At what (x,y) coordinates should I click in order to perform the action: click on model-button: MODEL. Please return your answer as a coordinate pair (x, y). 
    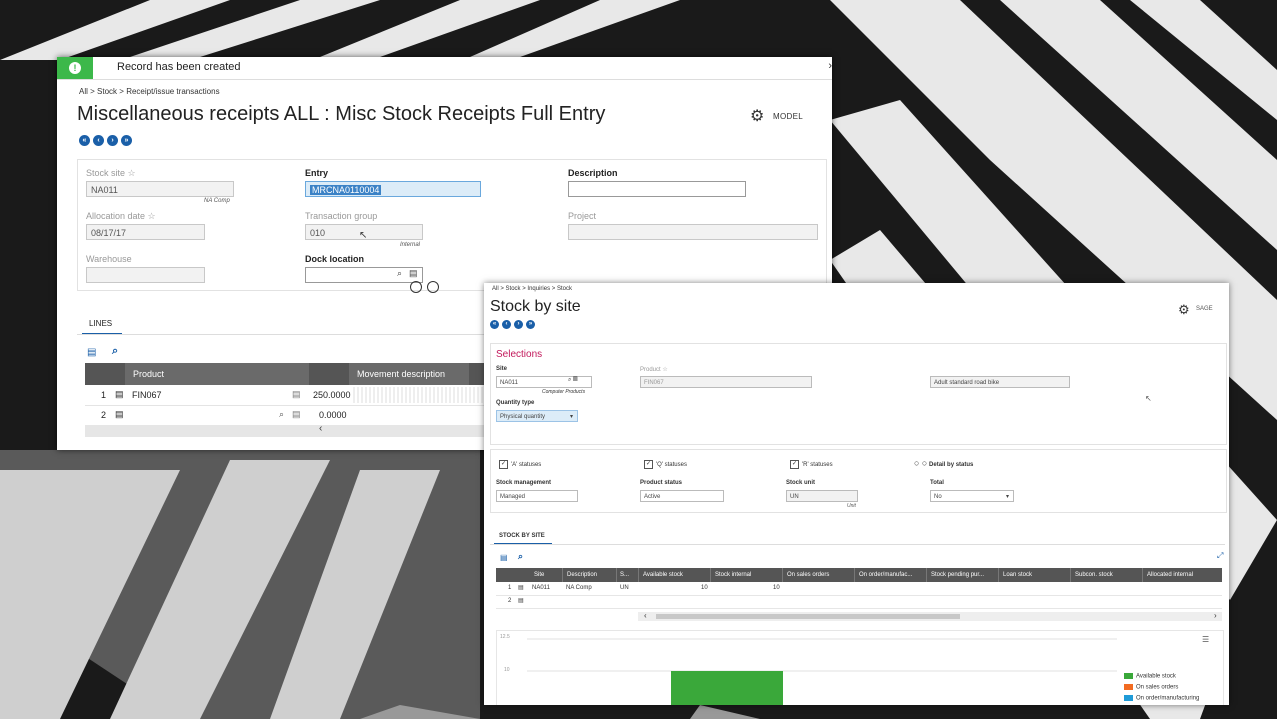
    Looking at the image, I should click on (788, 116).